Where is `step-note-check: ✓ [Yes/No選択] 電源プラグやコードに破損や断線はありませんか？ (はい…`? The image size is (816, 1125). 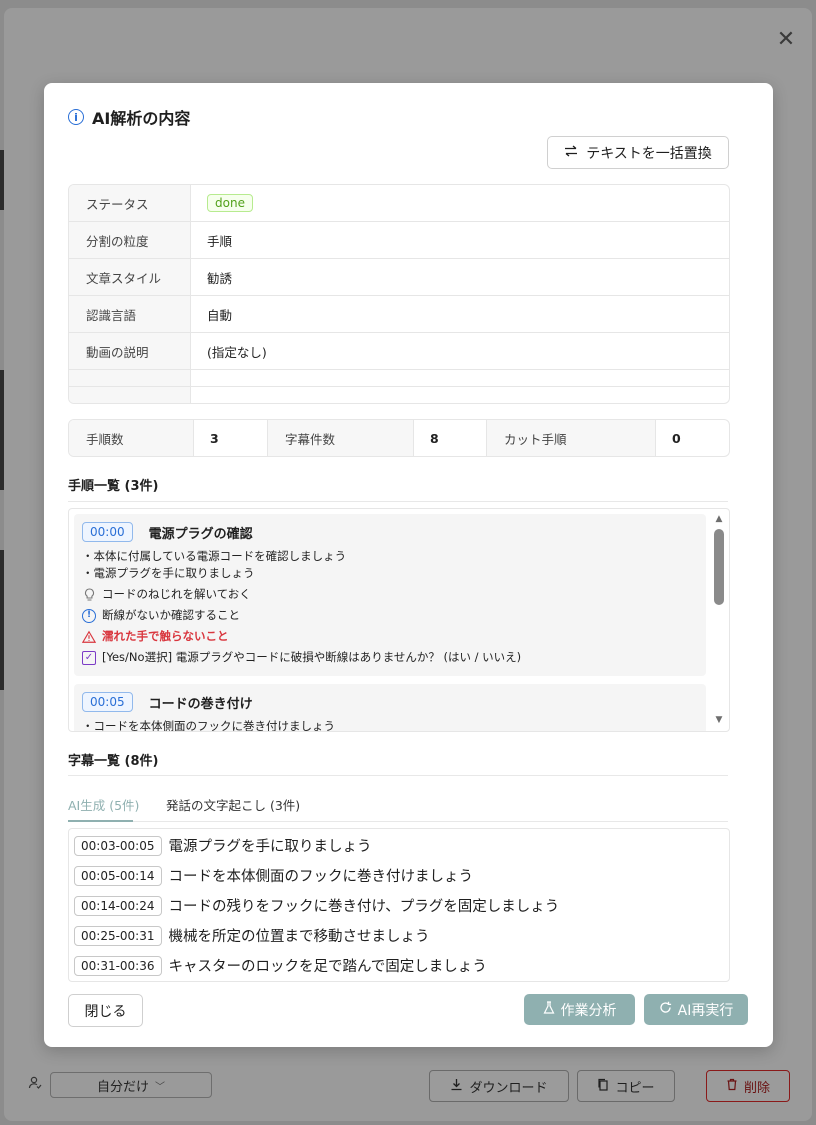
step-note-check: ✓ [Yes/No選択] 電源プラグやコードに破損や断線はありませんか？ (はい… is located at coordinates (390, 657).